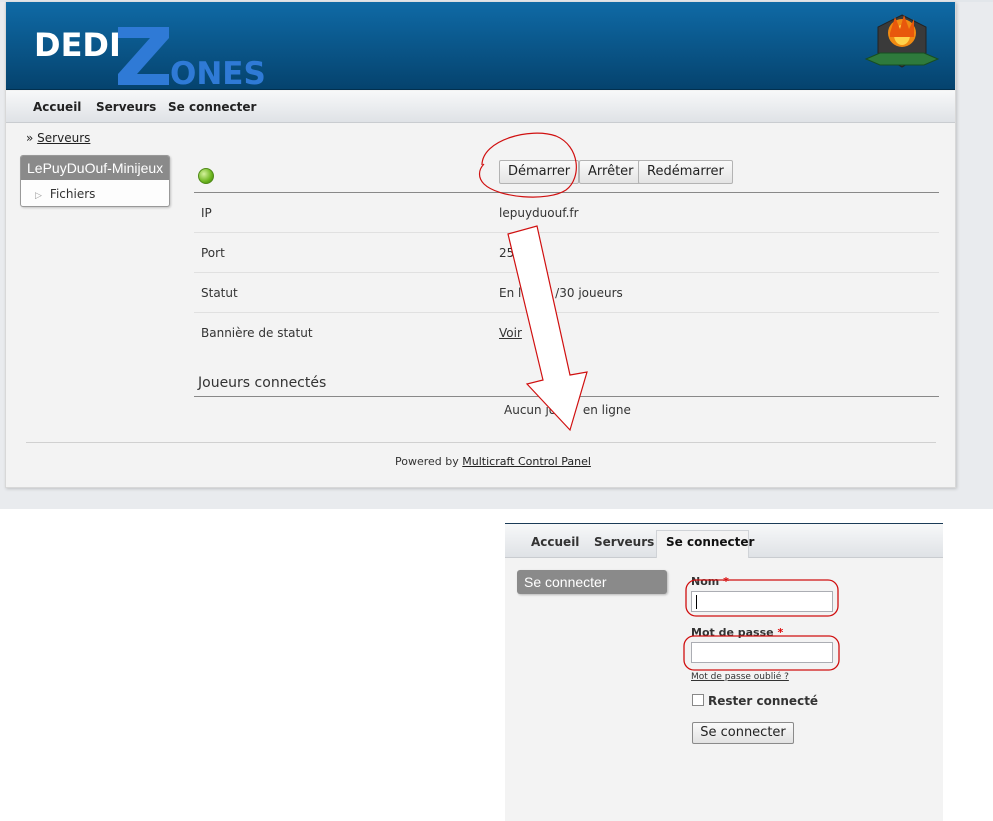 The height and width of the screenshot is (821, 993). What do you see at coordinates (698, 700) in the screenshot?
I see `remember-checkbox` at bounding box center [698, 700].